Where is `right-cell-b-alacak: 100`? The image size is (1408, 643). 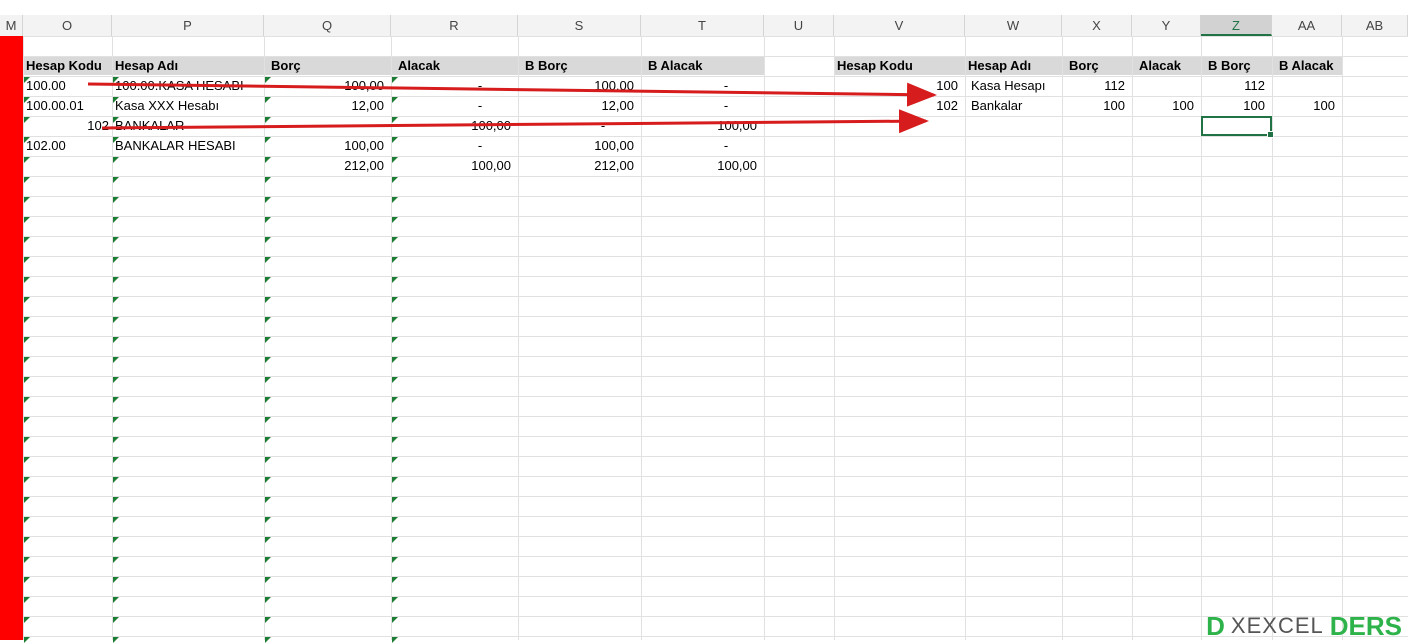 right-cell-b-alacak: 100 is located at coordinates (1307, 106).